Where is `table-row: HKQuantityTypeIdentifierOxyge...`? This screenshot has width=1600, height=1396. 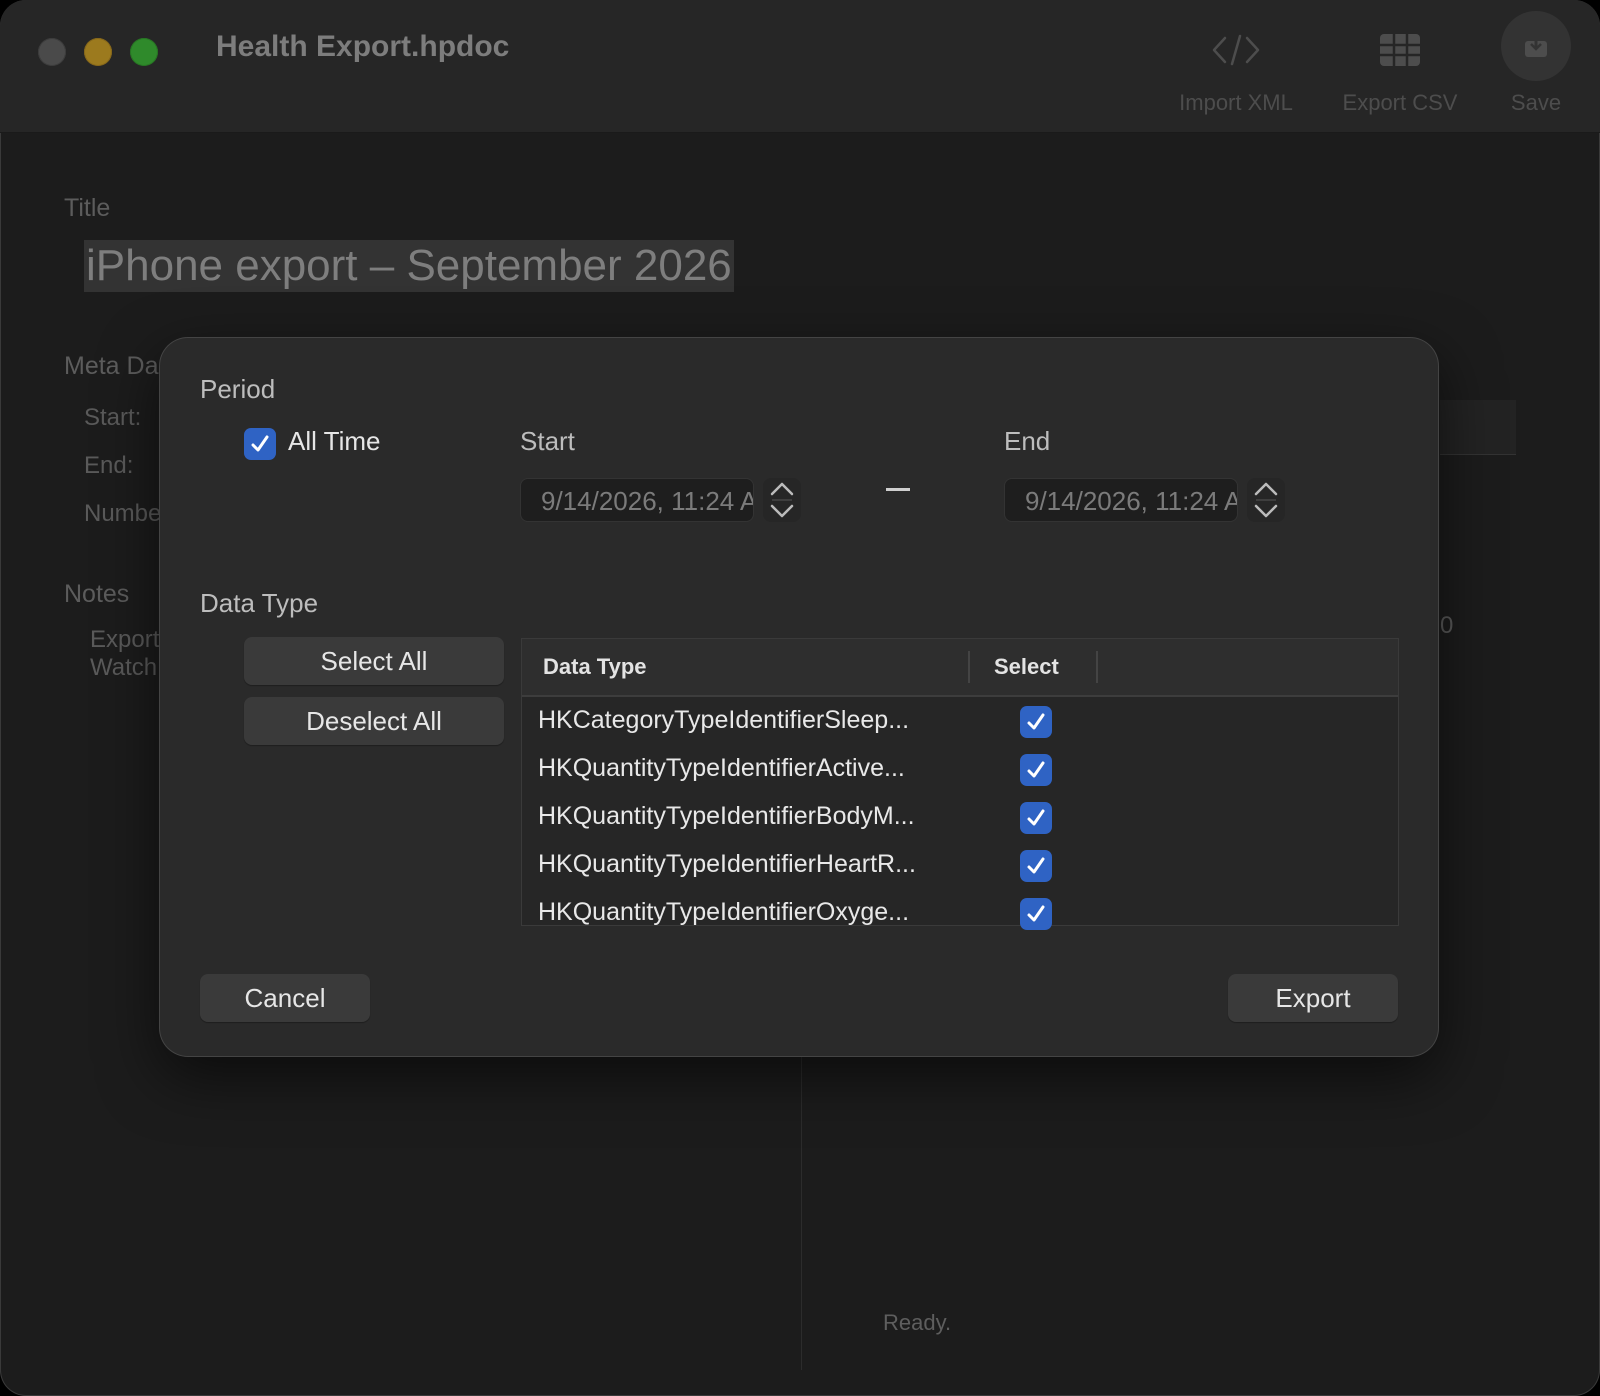 table-row: HKQuantityTypeIdentifierOxyge... is located at coordinates (960, 913).